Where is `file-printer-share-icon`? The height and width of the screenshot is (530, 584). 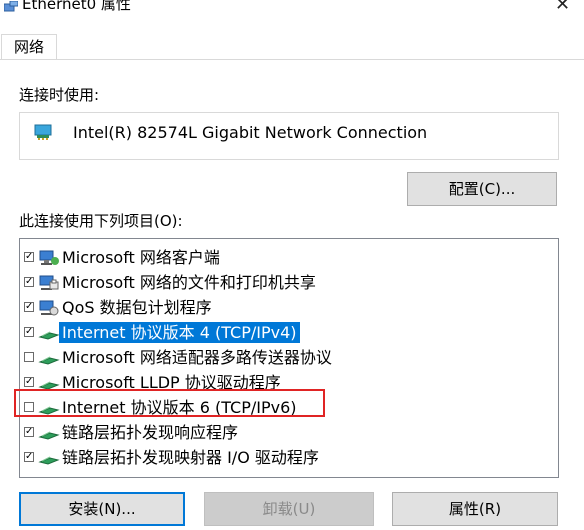
file-printer-share-icon is located at coordinates (49, 282).